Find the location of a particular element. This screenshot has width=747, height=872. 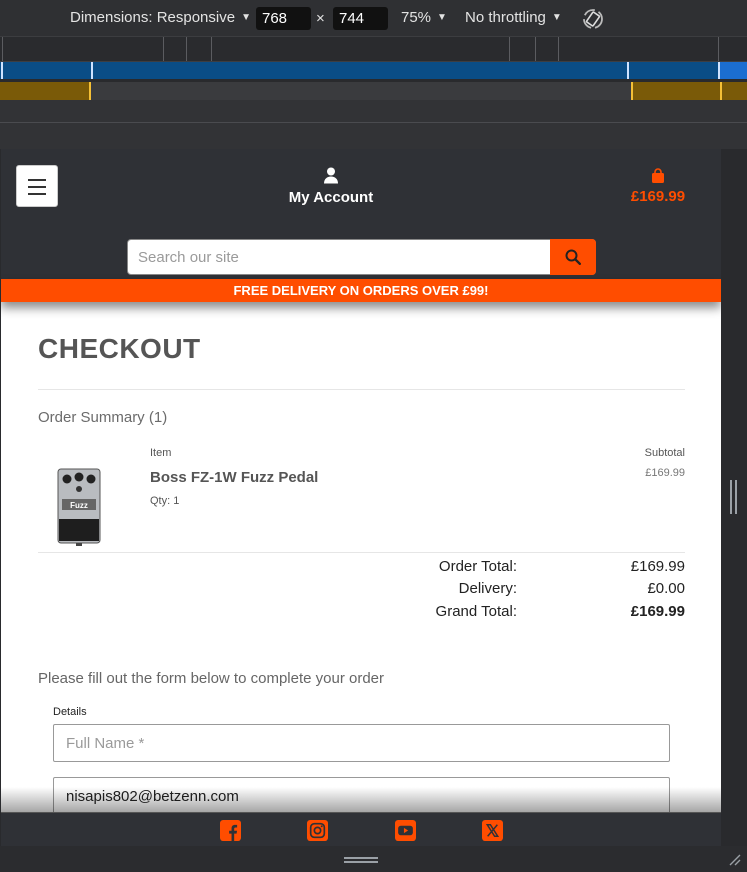

ruler-gap is located at coordinates (373, 124).